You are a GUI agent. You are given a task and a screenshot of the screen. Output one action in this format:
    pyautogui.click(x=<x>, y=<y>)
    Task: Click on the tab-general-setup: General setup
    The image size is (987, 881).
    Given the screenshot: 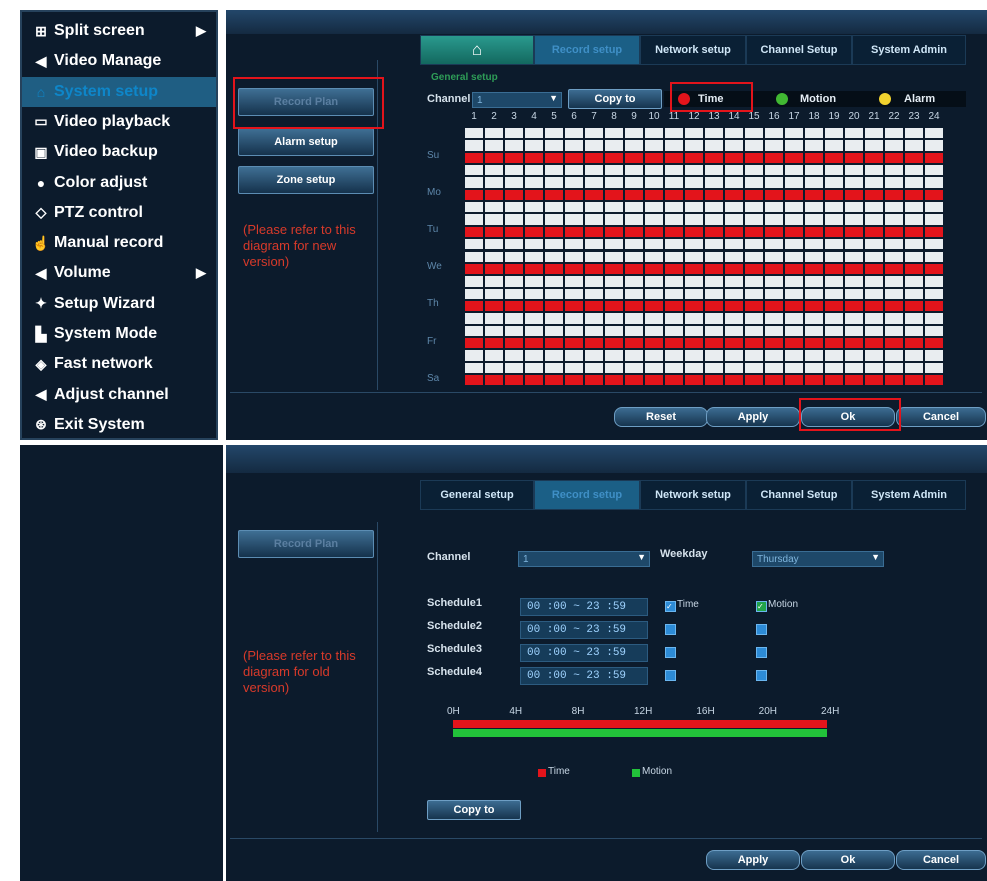 What is the action you would take?
    pyautogui.click(x=477, y=495)
    